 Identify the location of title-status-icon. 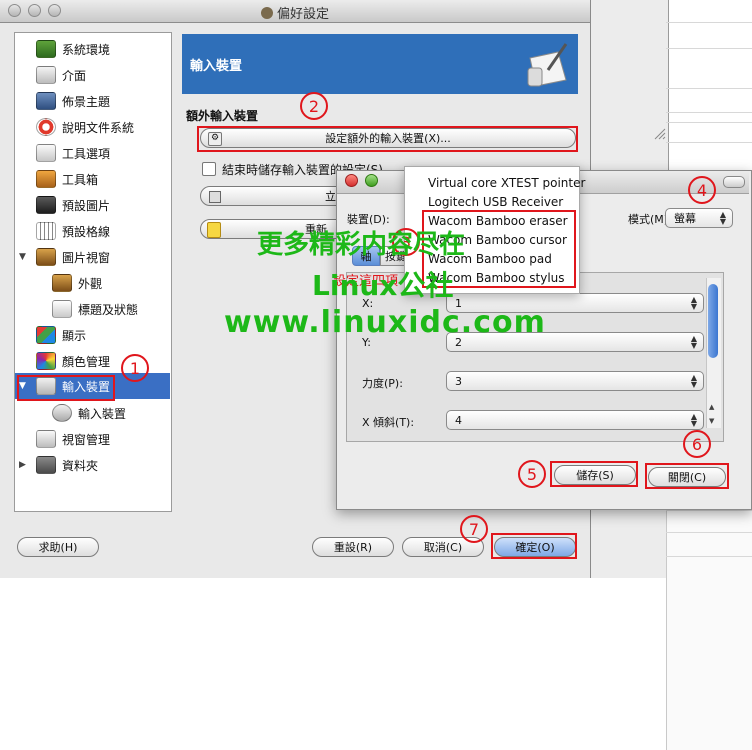
(62, 309).